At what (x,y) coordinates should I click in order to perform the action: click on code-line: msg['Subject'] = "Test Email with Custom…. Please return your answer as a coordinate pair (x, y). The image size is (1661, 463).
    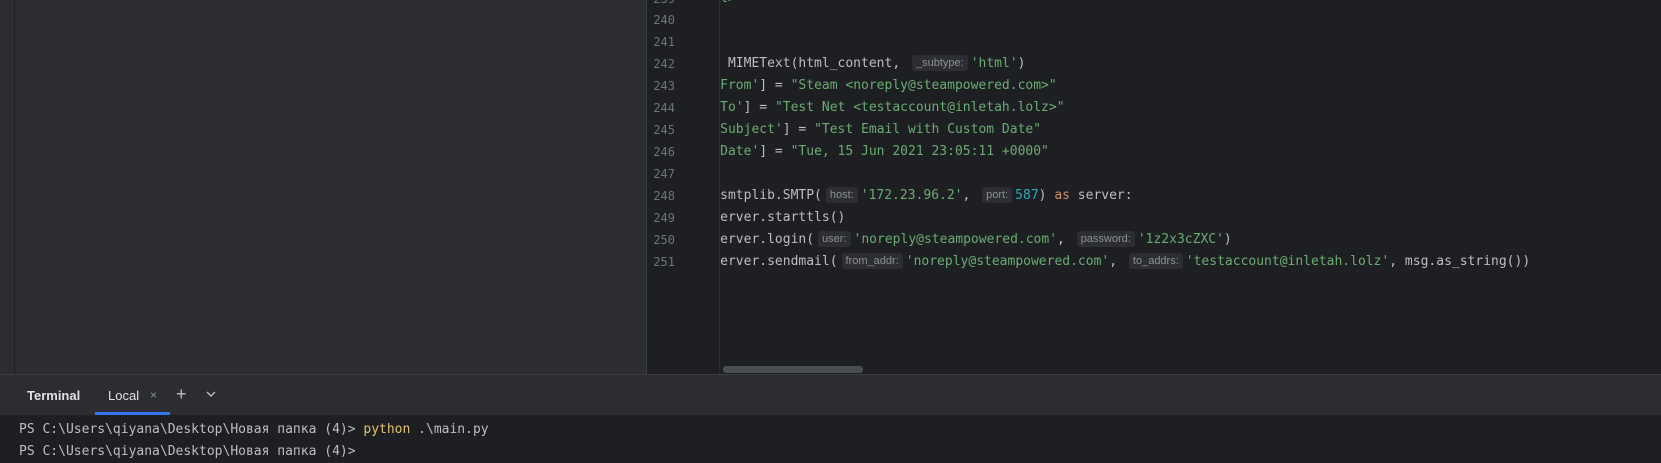
    Looking at the image, I should click on (880, 130).